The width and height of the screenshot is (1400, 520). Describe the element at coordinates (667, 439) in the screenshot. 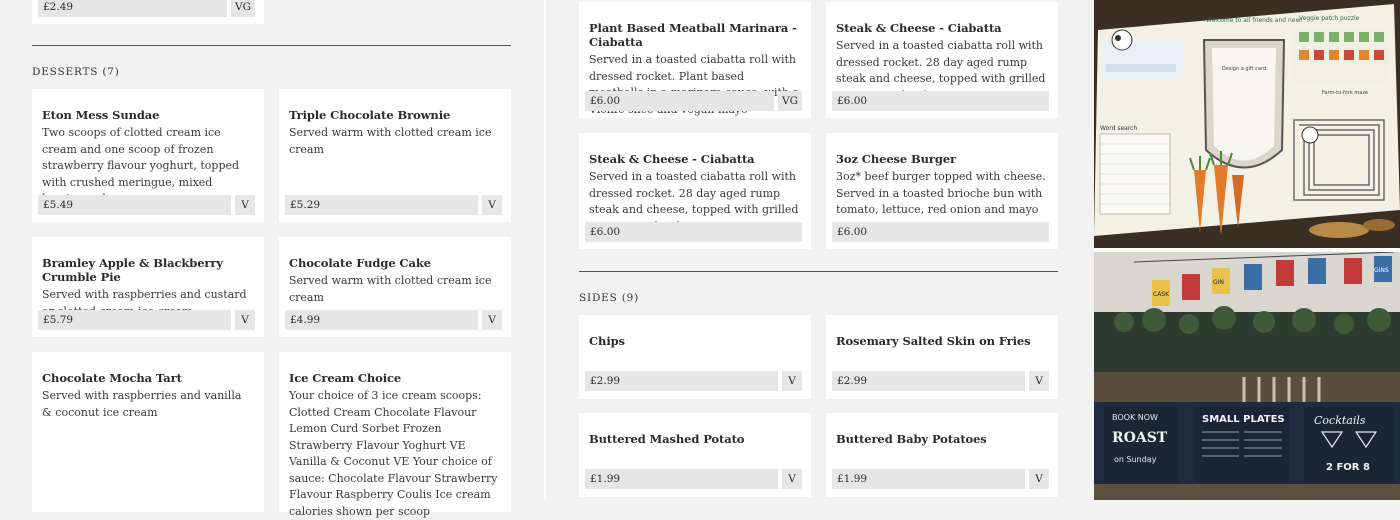

I see `item-name: Buttered Mashed Potato` at that location.